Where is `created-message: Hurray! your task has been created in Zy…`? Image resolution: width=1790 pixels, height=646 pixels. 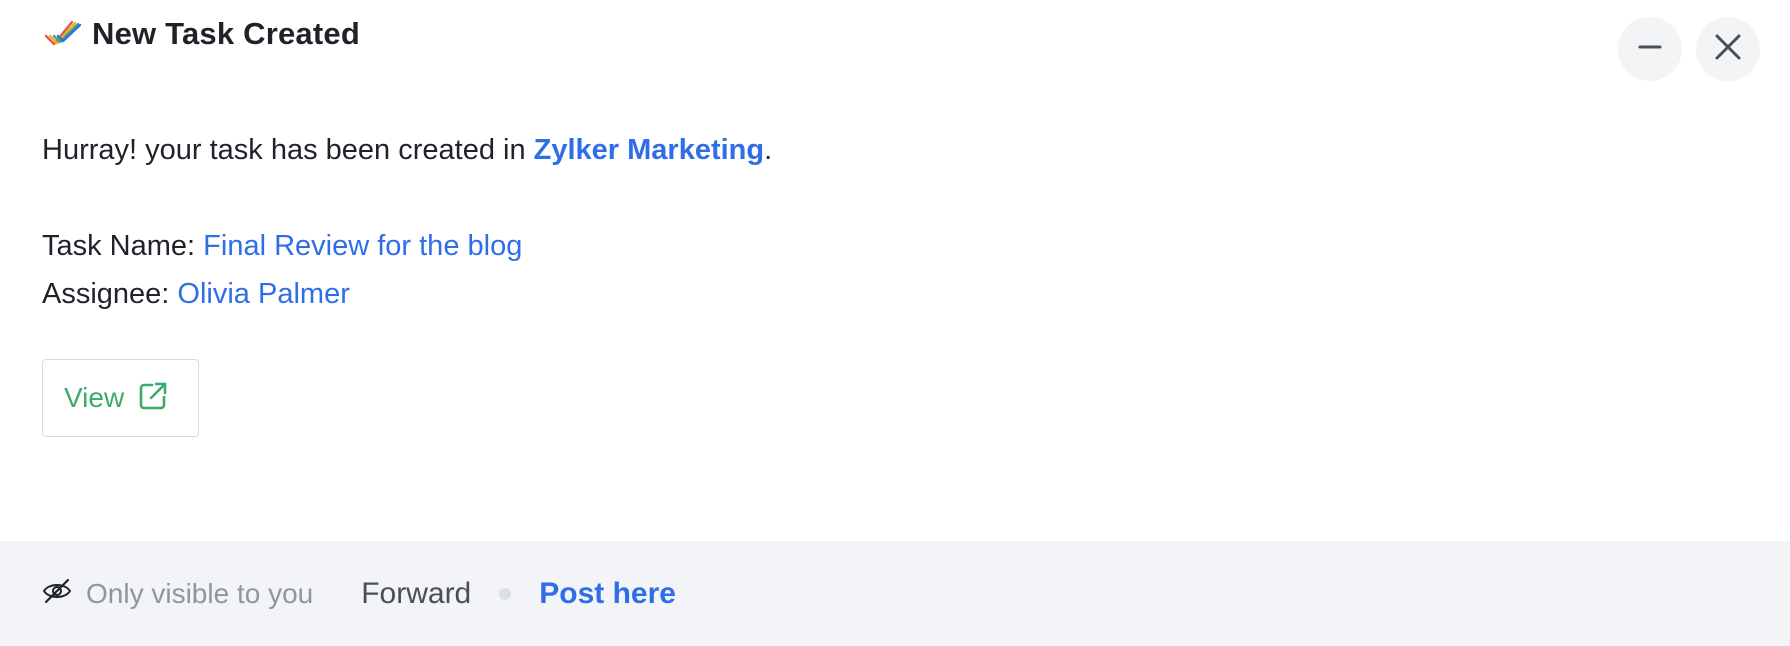
created-message: Hurray! your task has been created in Zy… is located at coordinates (895, 150).